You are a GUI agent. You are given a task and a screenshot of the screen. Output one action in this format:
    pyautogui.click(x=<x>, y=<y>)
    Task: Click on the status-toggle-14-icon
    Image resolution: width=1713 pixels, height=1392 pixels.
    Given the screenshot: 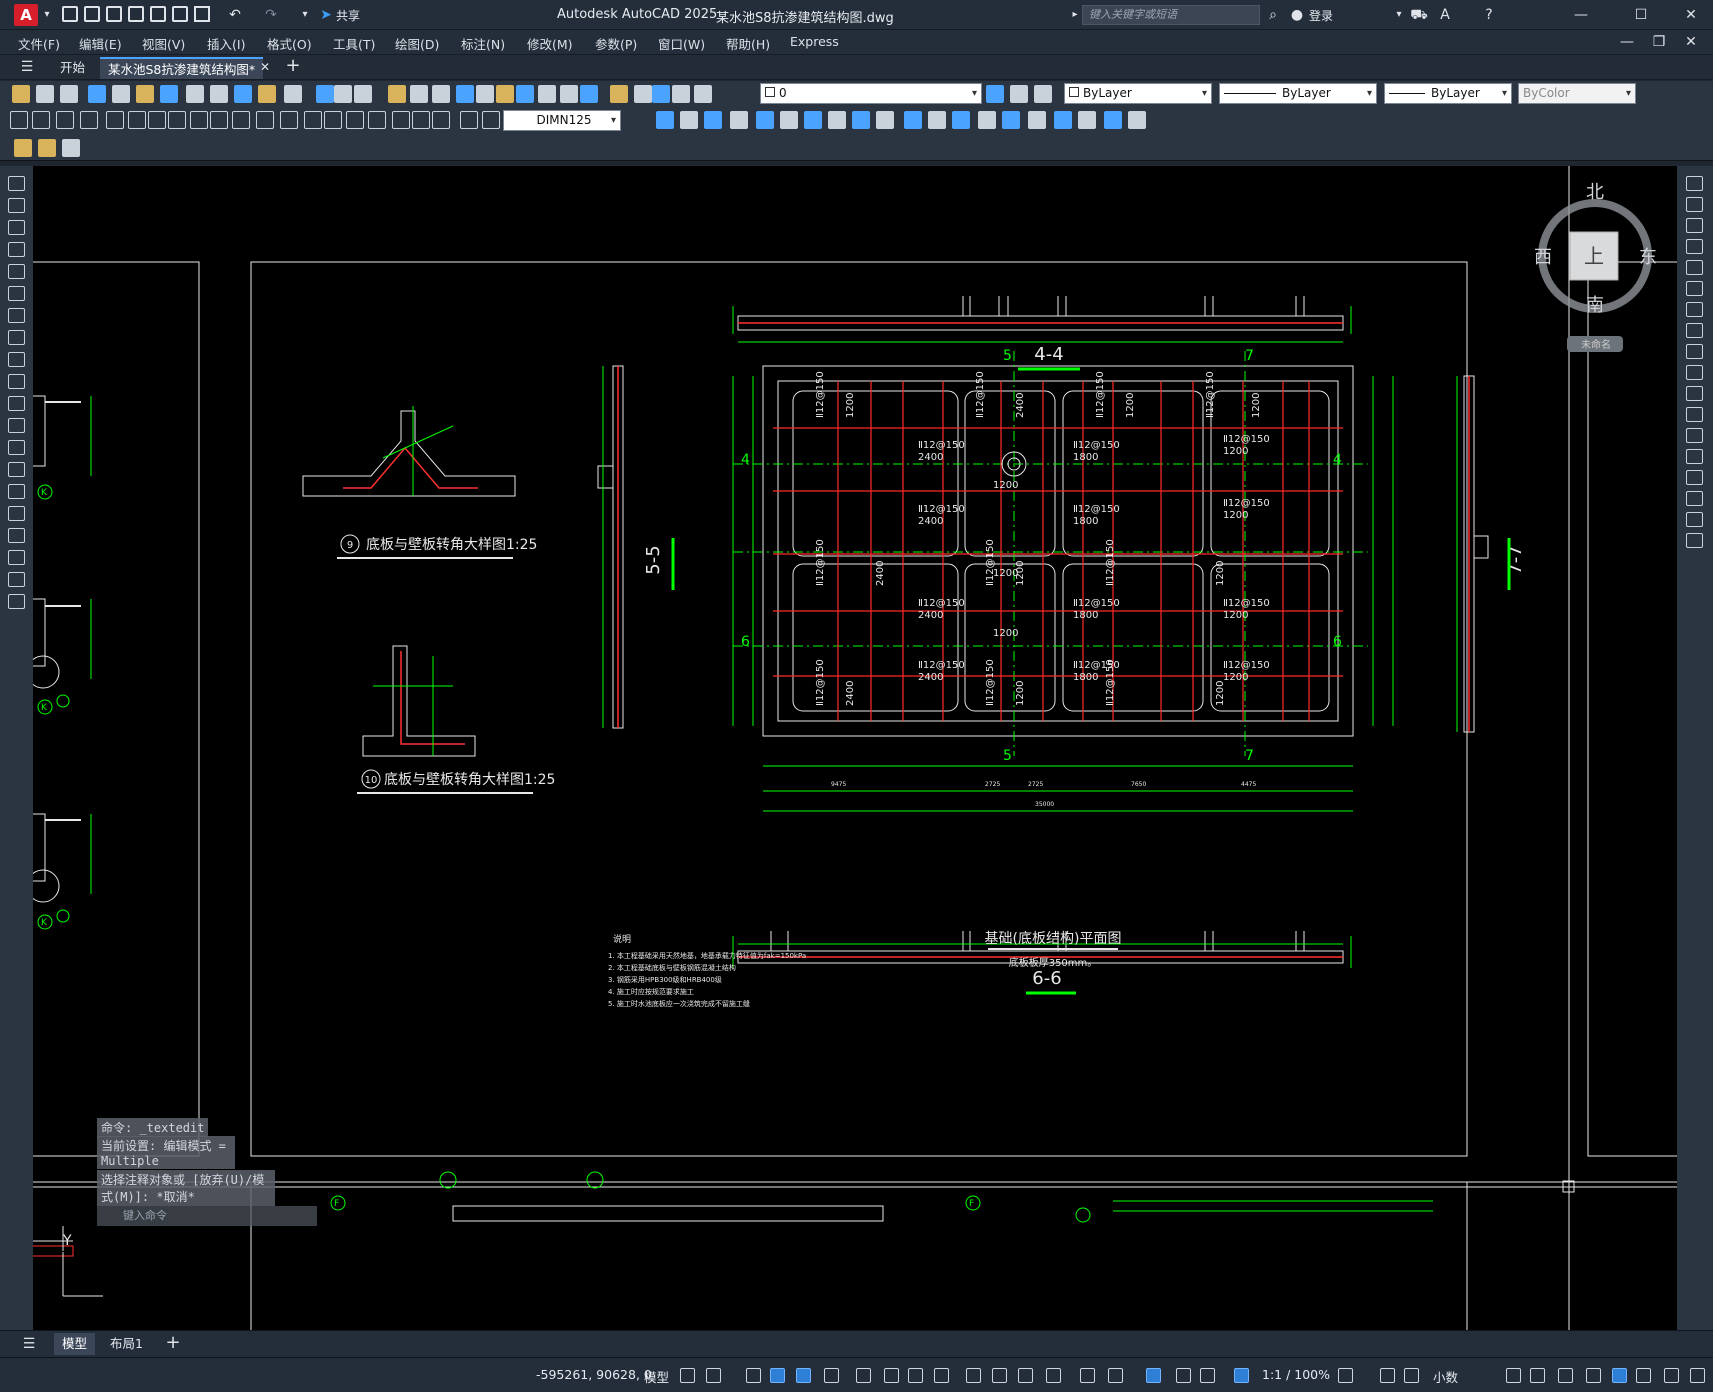 What is the action you would take?
    pyautogui.click(x=1053, y=1375)
    